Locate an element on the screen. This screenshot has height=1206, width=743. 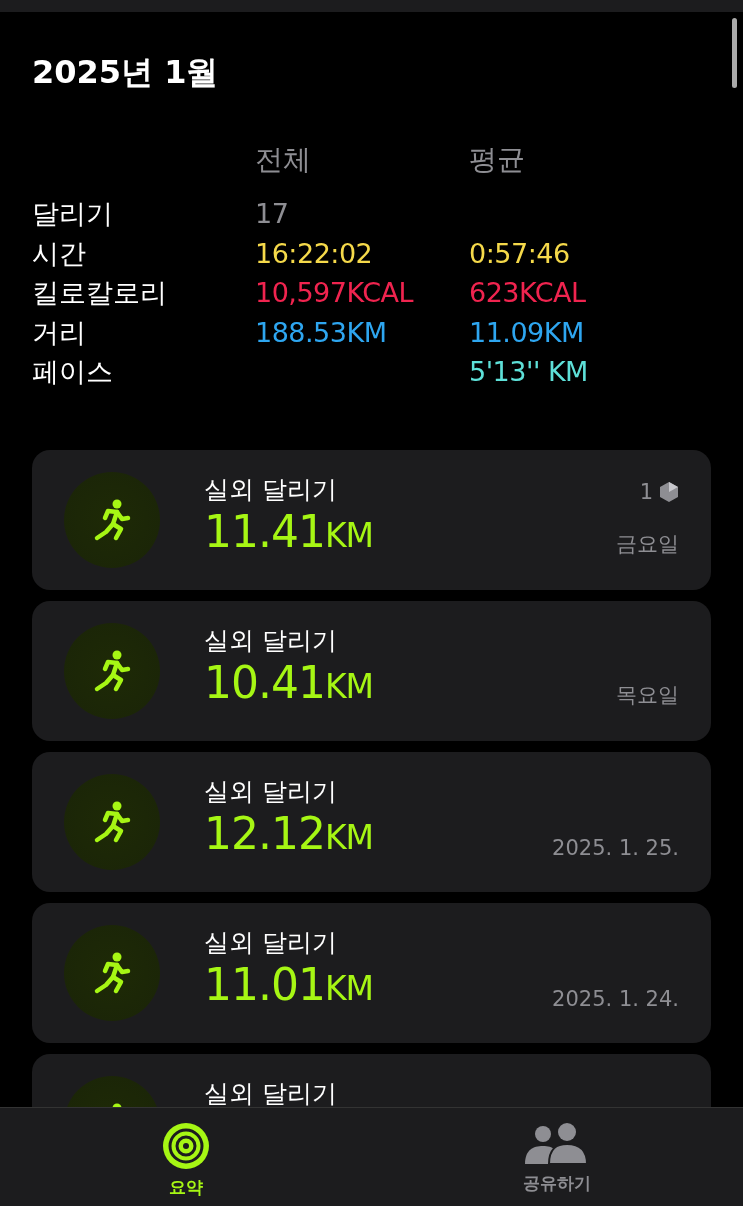
column-header: 전체 is located at coordinates (283, 160).